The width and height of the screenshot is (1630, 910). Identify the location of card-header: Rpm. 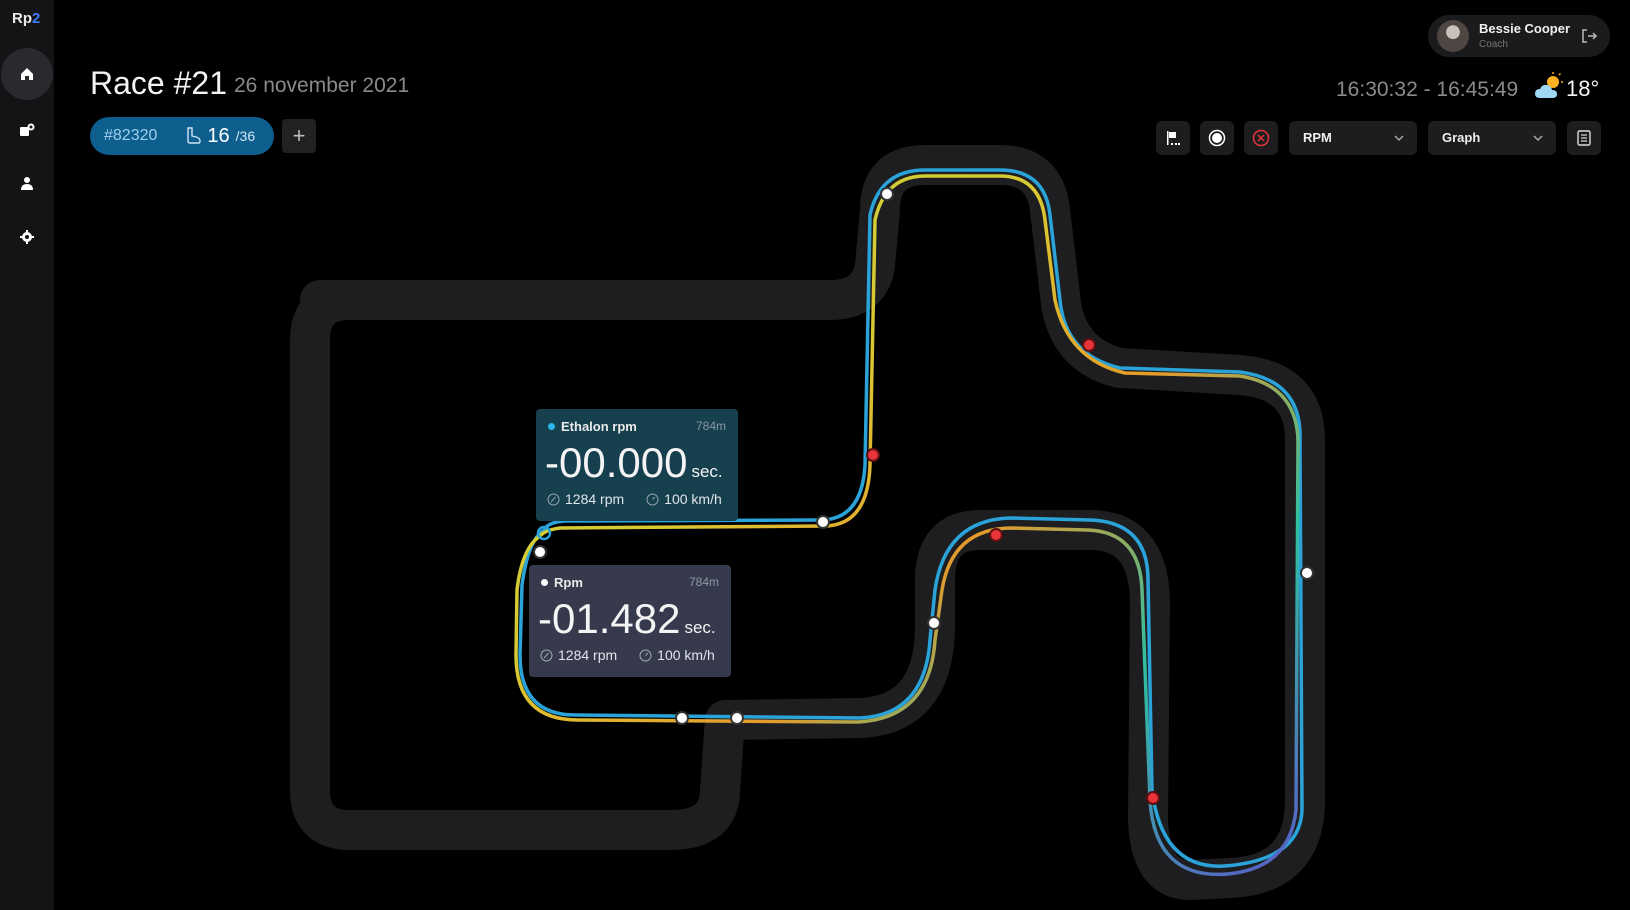
(562, 582).